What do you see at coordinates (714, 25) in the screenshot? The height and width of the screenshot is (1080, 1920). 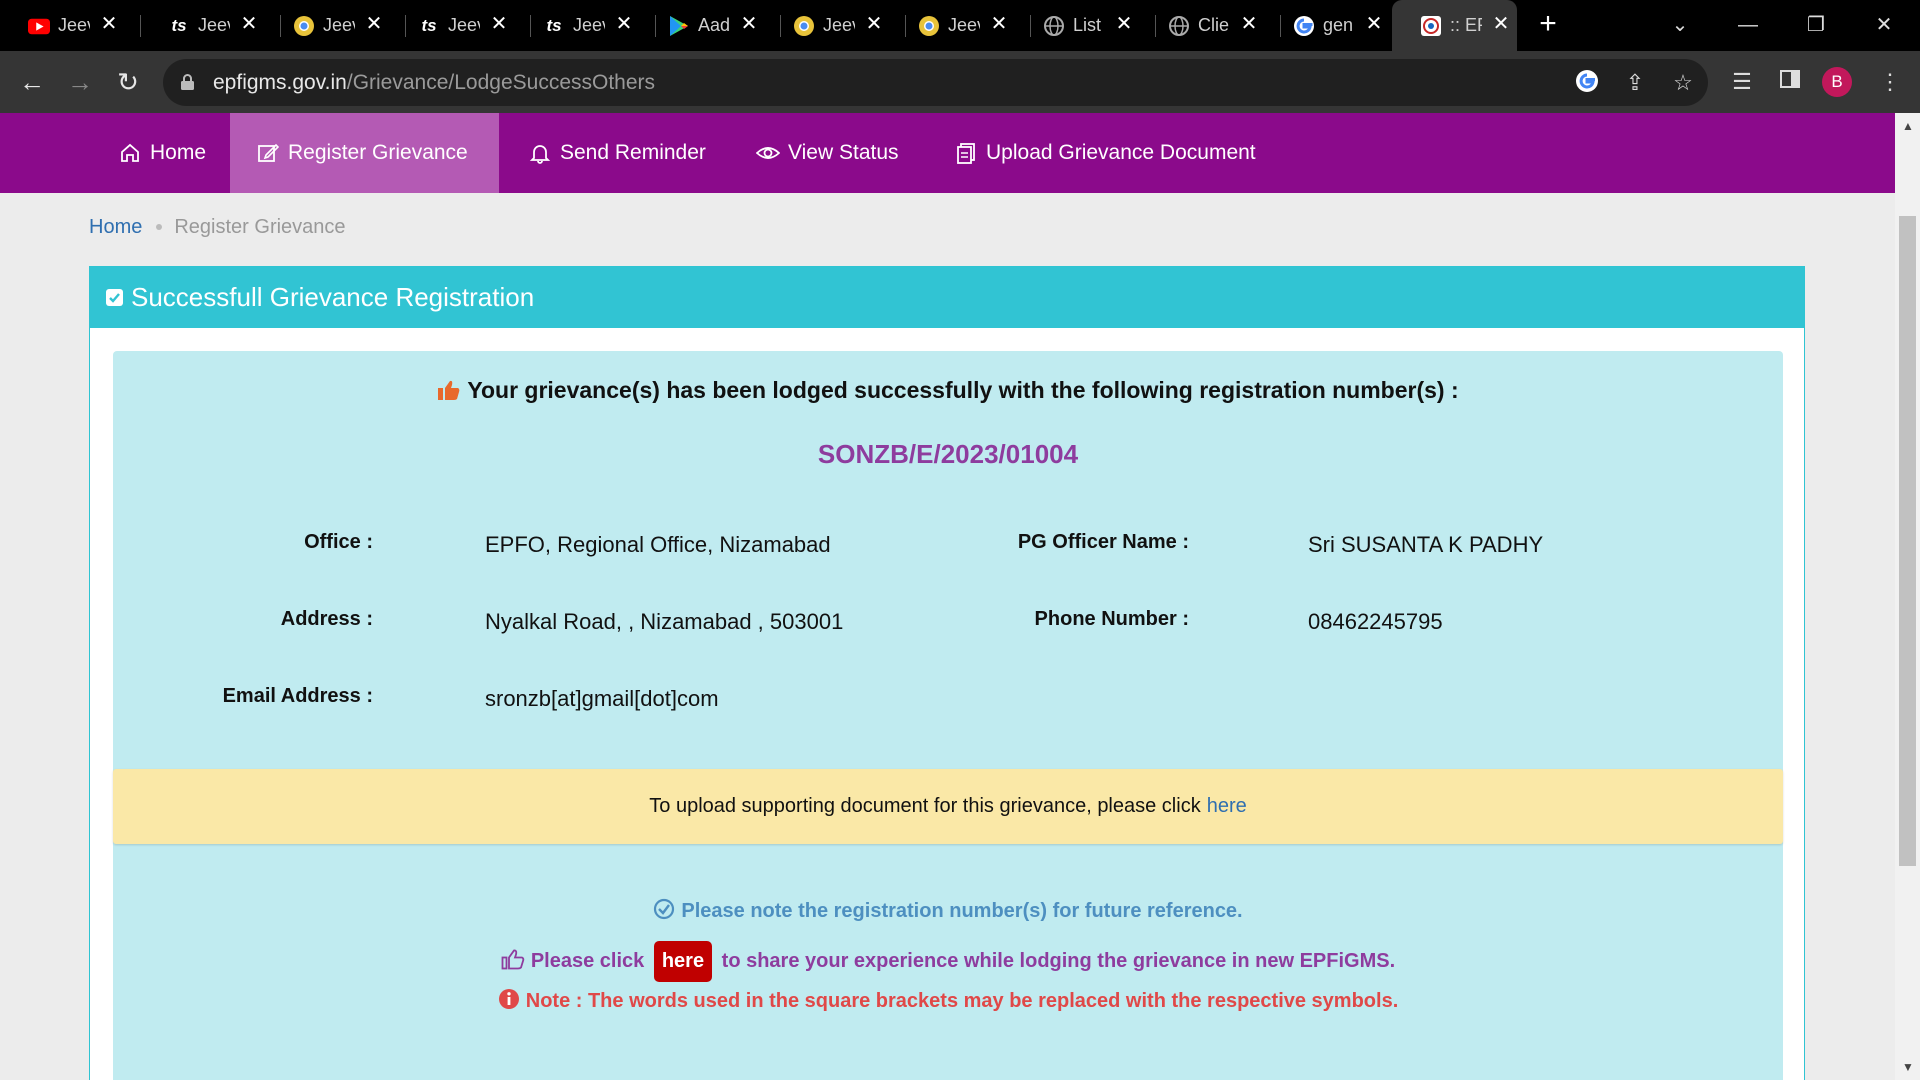 I see `tab-title: Aad` at bounding box center [714, 25].